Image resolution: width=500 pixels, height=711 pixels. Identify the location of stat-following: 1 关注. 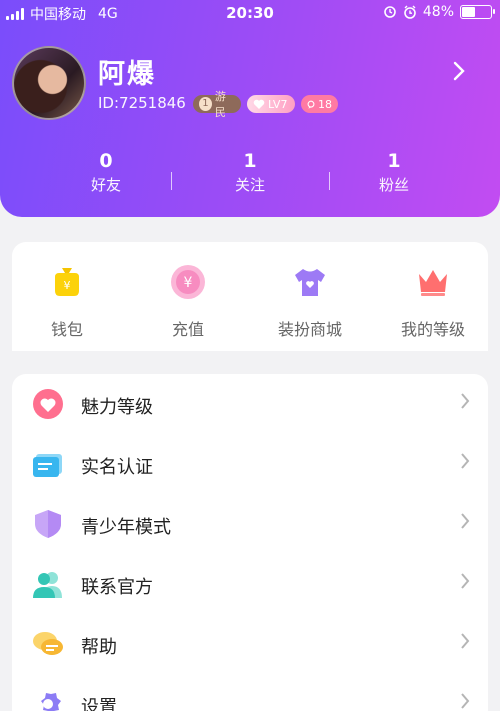
(250, 172).